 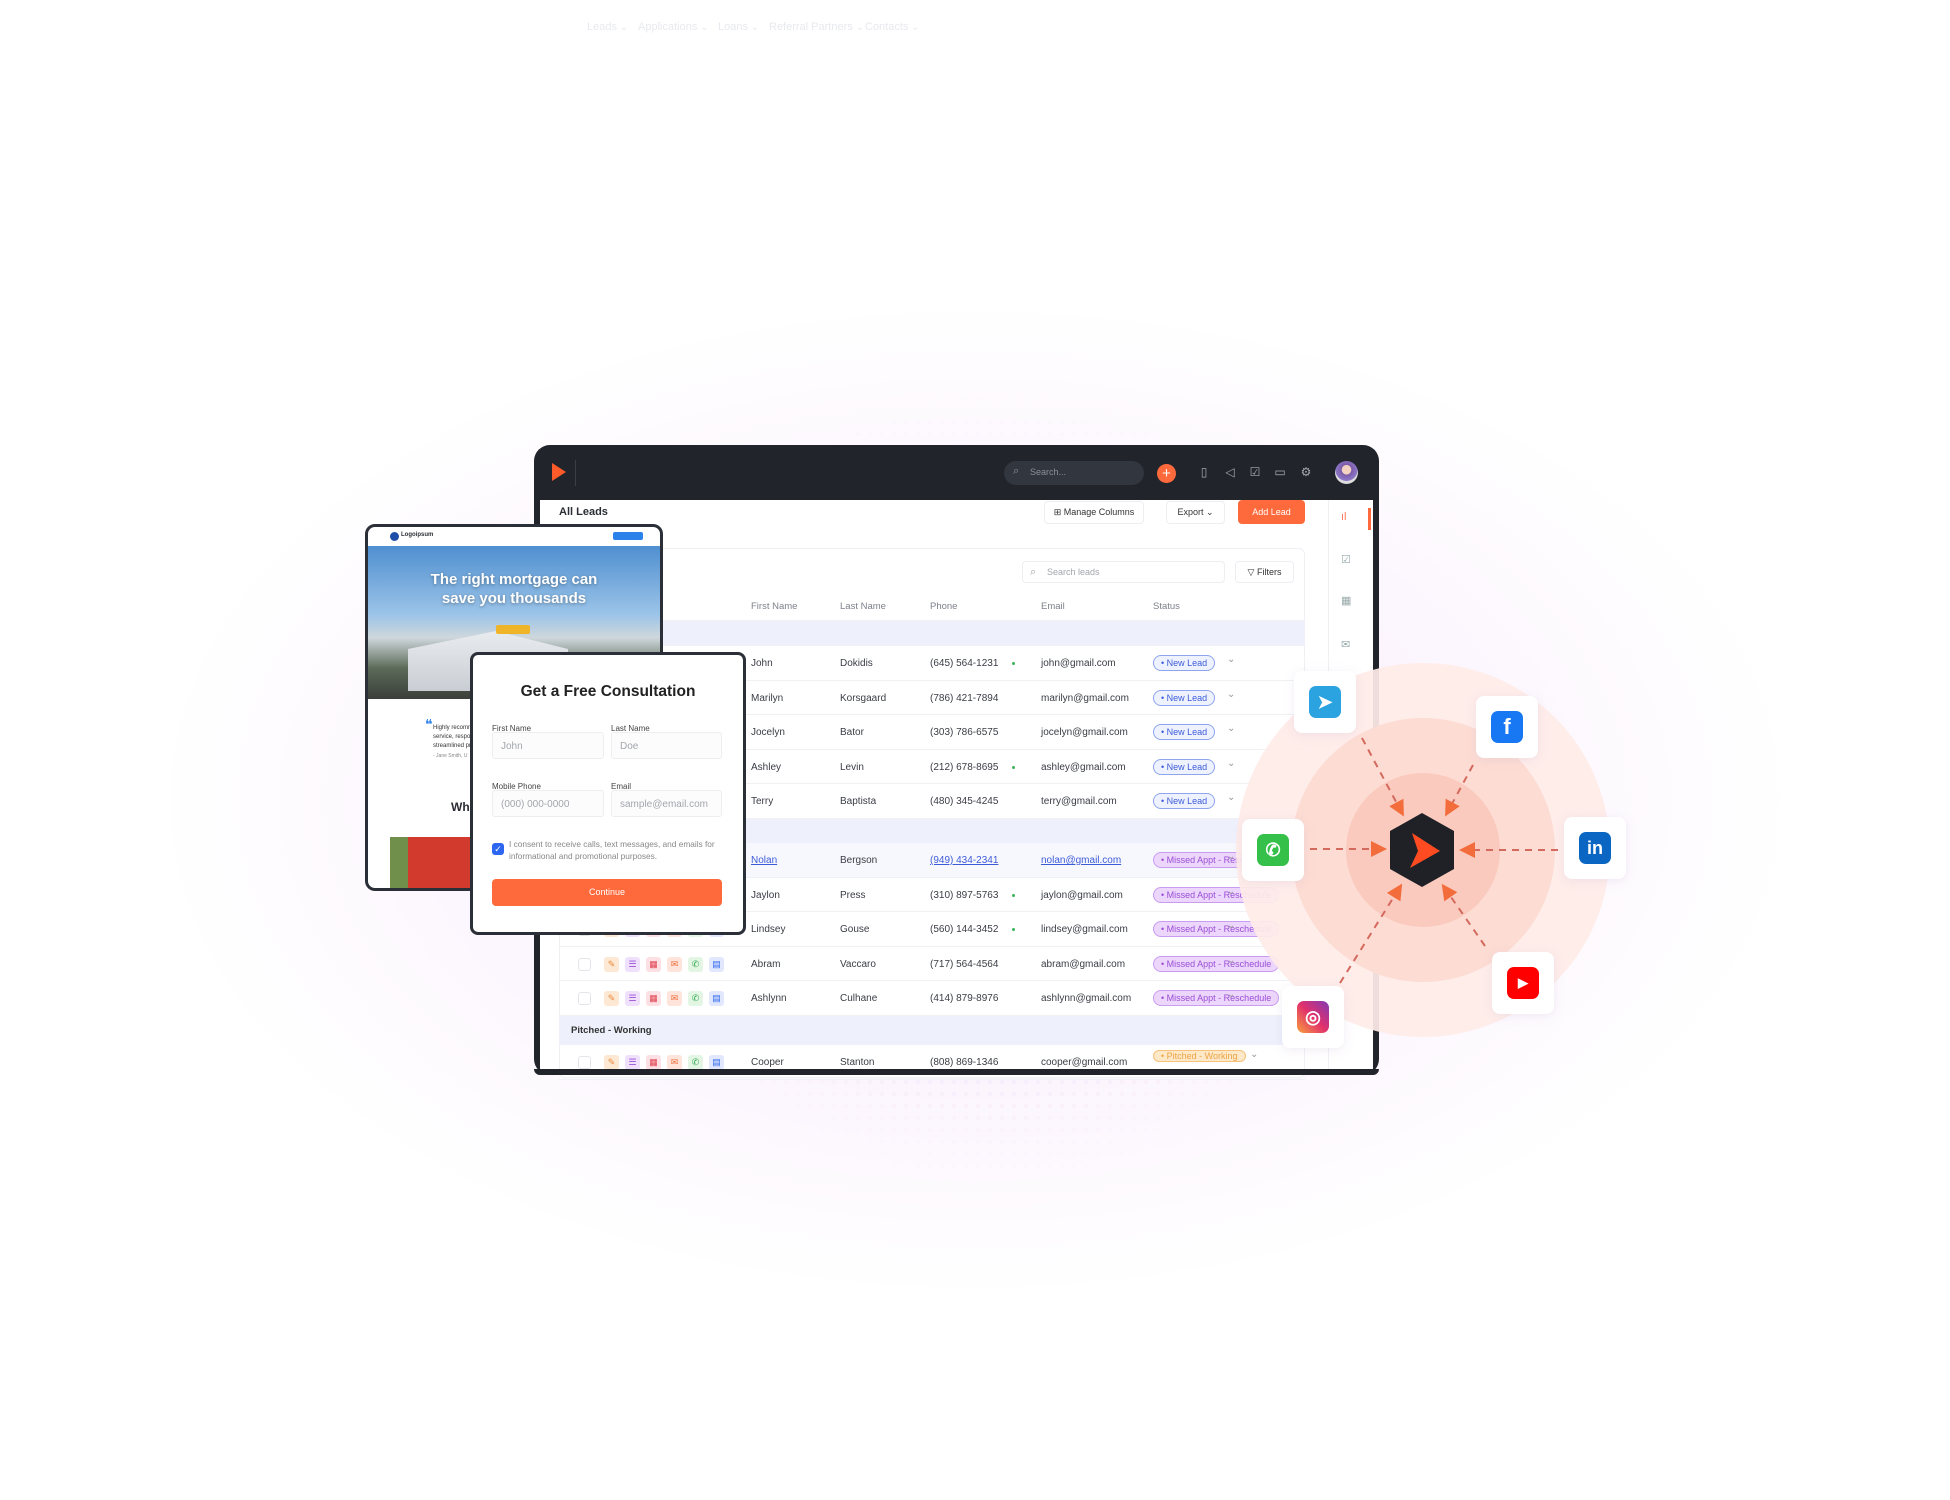 I want to click on column-email: Email, so click(x=1053, y=606).